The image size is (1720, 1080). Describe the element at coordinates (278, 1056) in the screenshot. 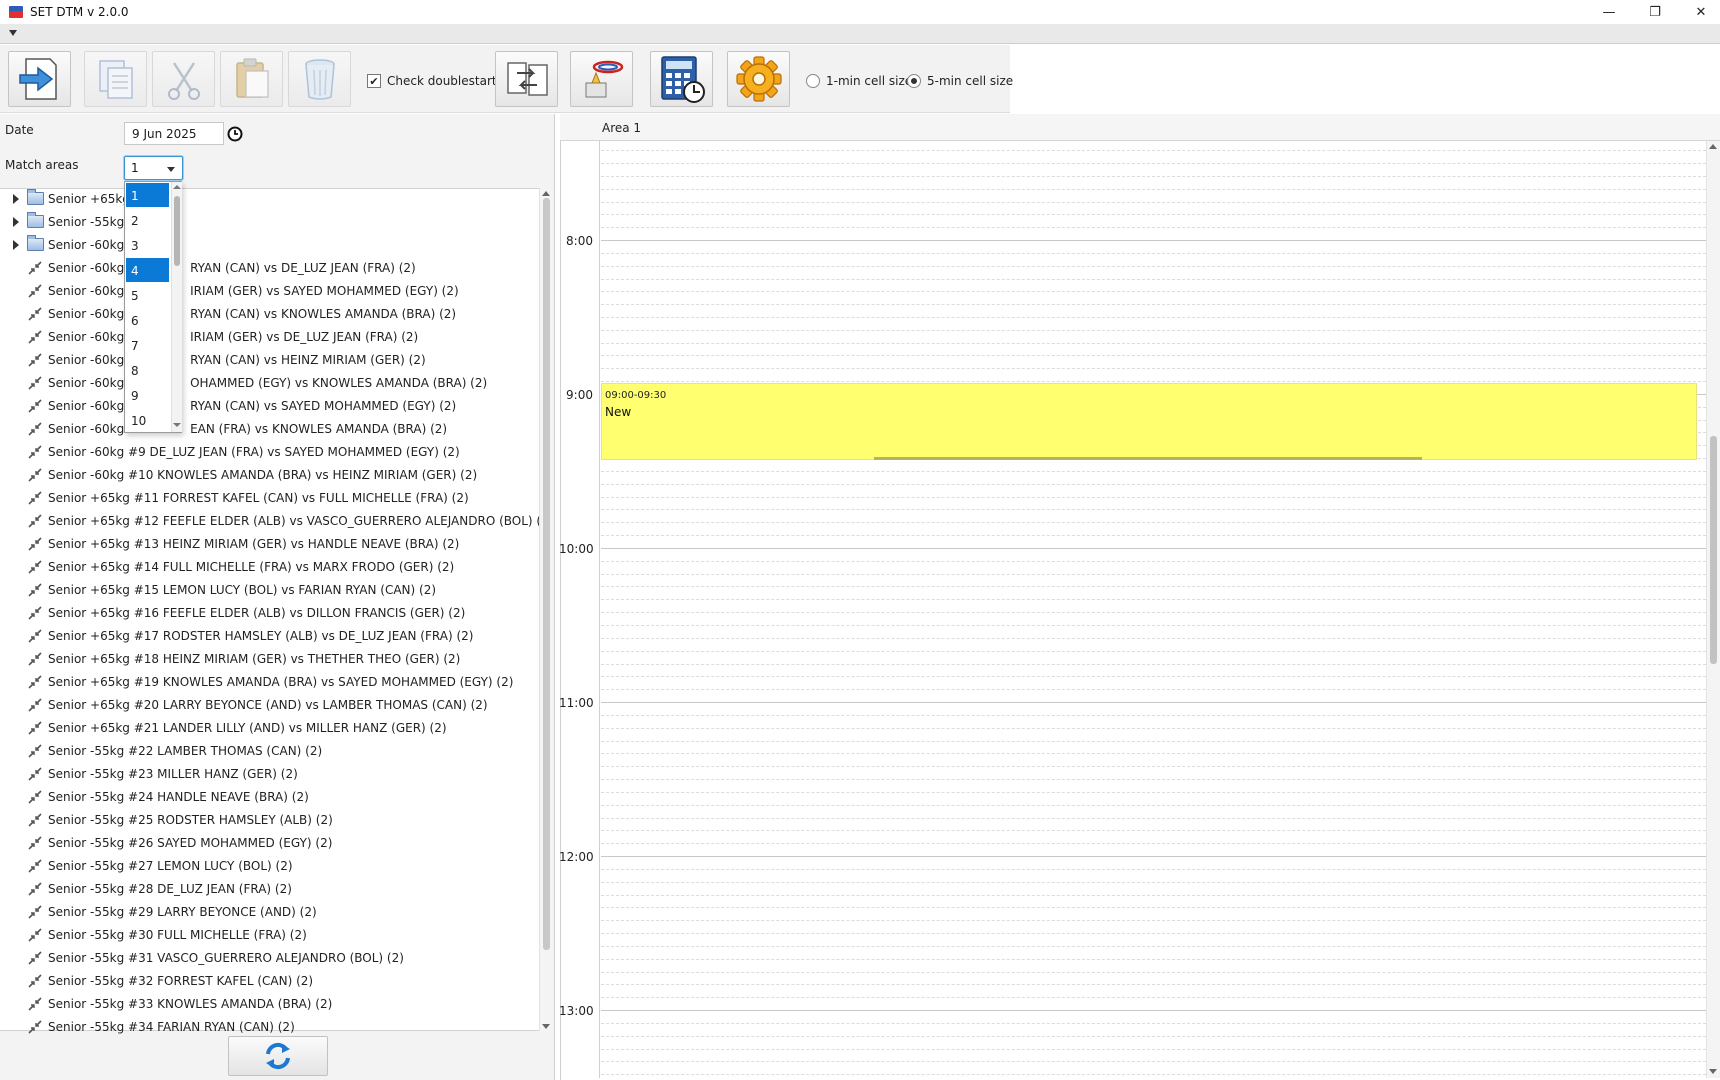

I see `refresh-button` at that location.